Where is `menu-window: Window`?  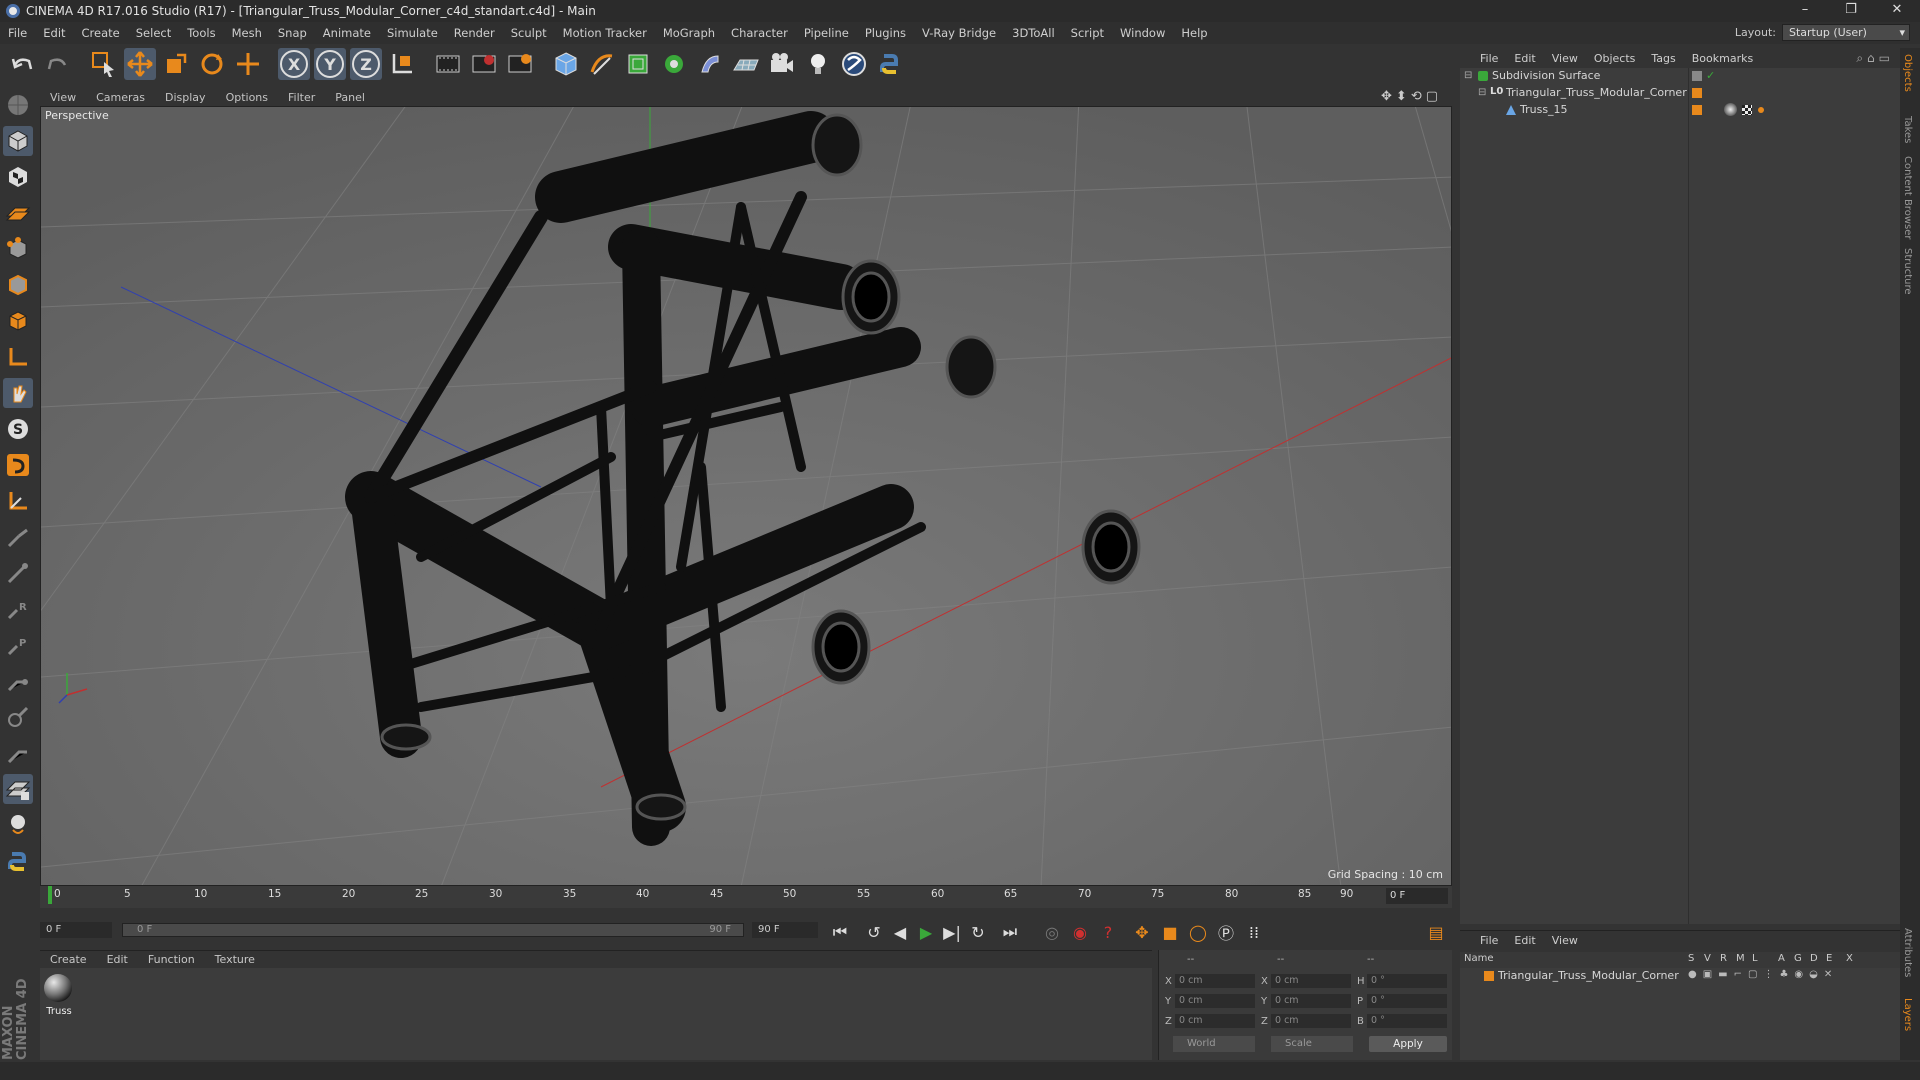 menu-window: Window is located at coordinates (1142, 33).